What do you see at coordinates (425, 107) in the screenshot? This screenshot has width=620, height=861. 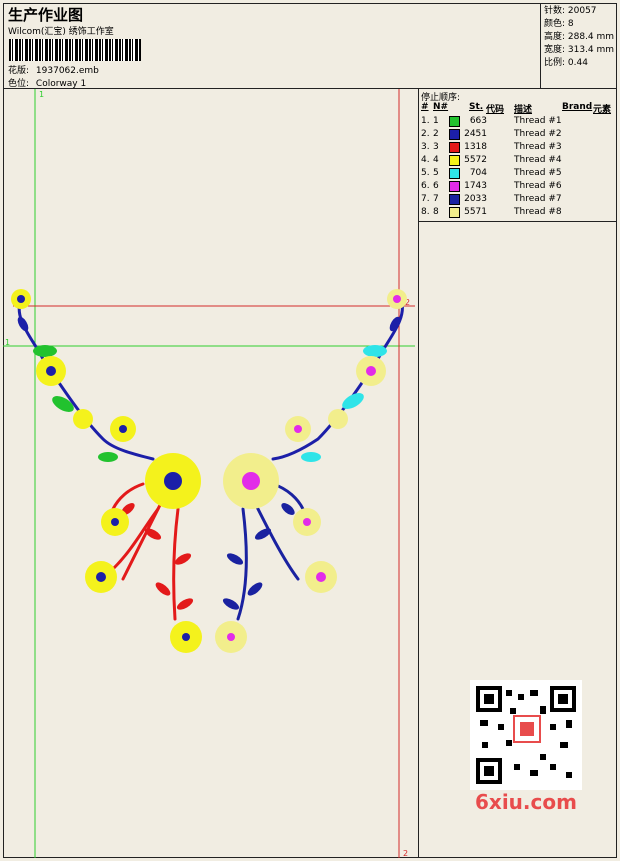 I see `header-index: #` at bounding box center [425, 107].